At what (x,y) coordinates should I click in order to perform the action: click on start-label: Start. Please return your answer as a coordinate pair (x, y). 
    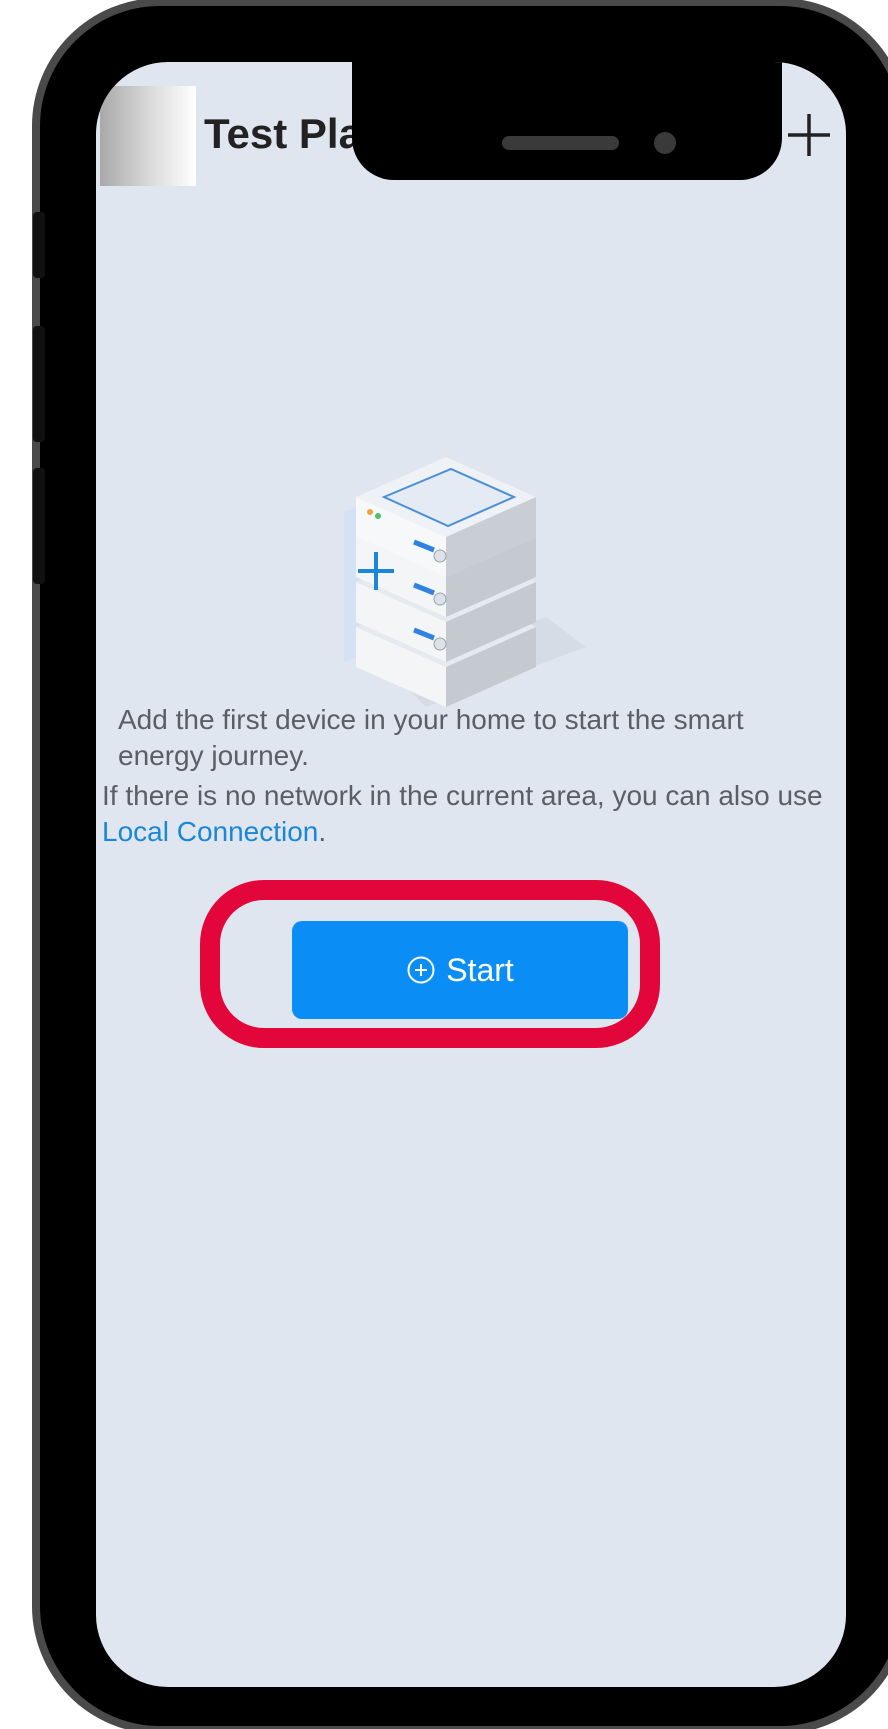
    Looking at the image, I should click on (480, 969).